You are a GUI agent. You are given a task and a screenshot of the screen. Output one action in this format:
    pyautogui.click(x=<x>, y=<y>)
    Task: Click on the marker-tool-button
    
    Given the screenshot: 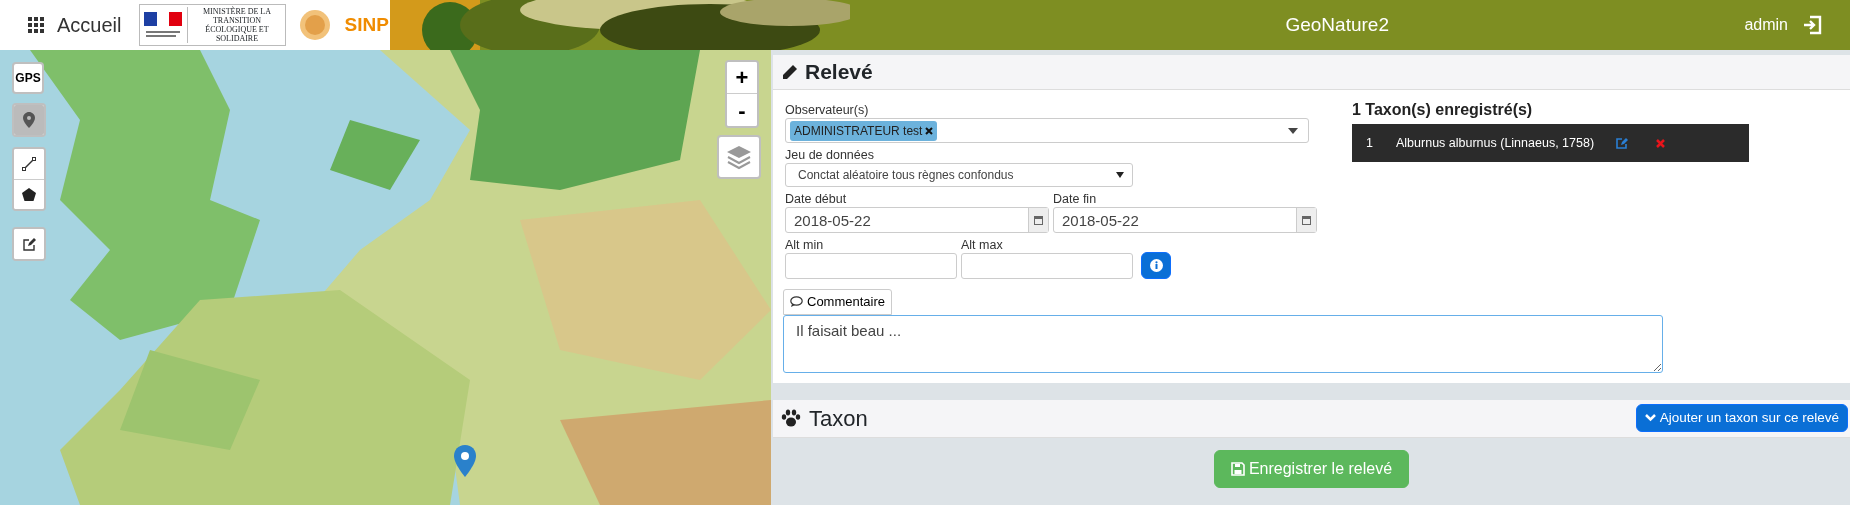 What is the action you would take?
    pyautogui.click(x=29, y=120)
    